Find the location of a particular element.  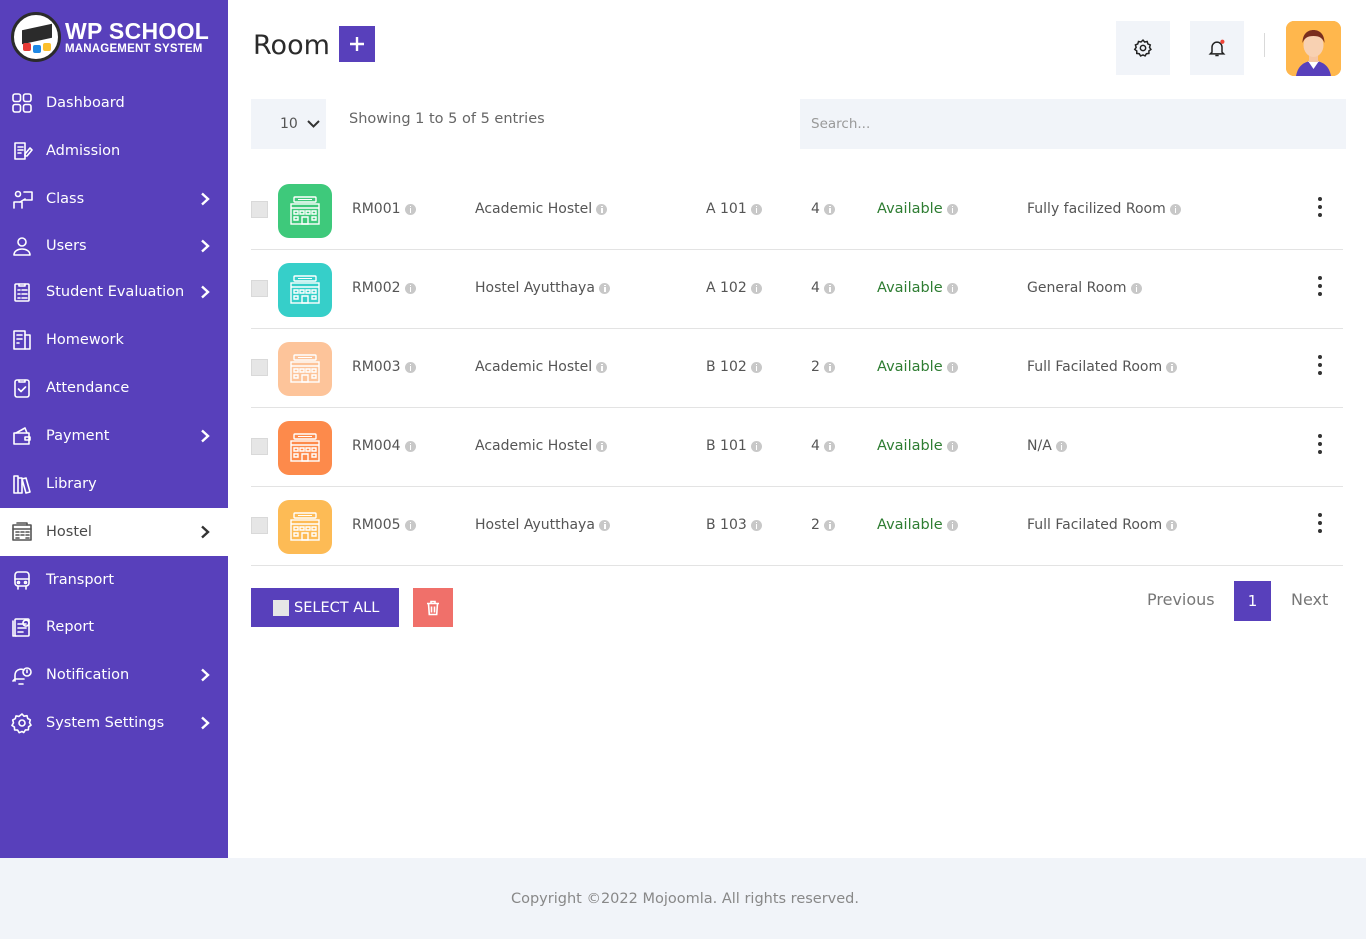

settings-button is located at coordinates (1143, 48).